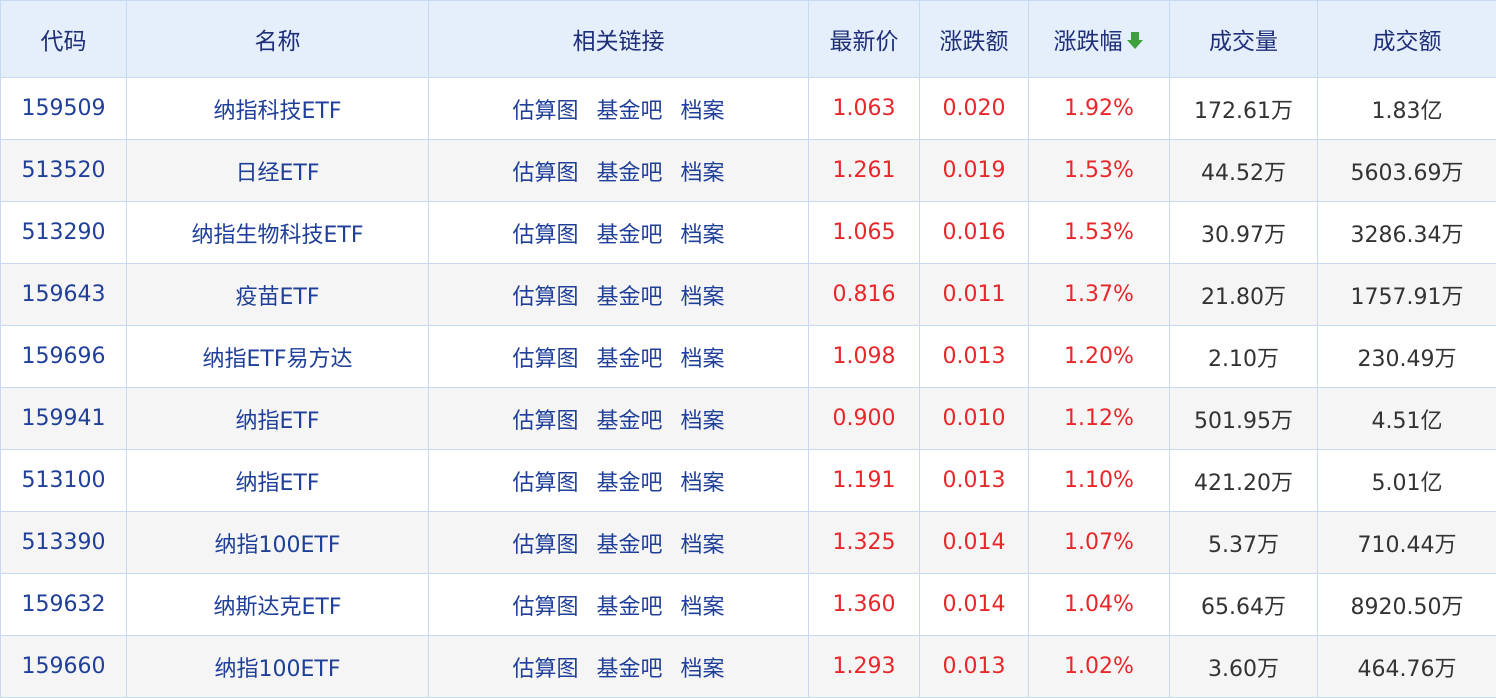 The height and width of the screenshot is (698, 1496). What do you see at coordinates (278, 605) in the screenshot?
I see `fund-name-link: 纳斯达克ETF` at bounding box center [278, 605].